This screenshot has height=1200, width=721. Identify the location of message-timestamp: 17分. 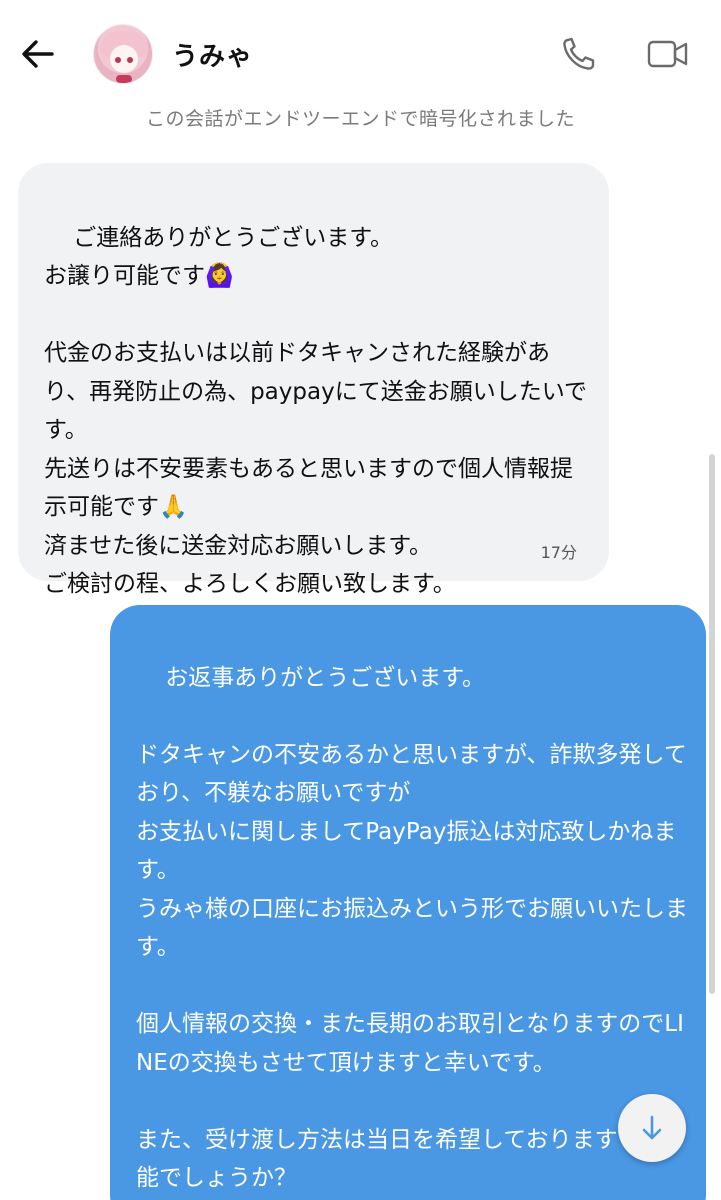
(558, 552).